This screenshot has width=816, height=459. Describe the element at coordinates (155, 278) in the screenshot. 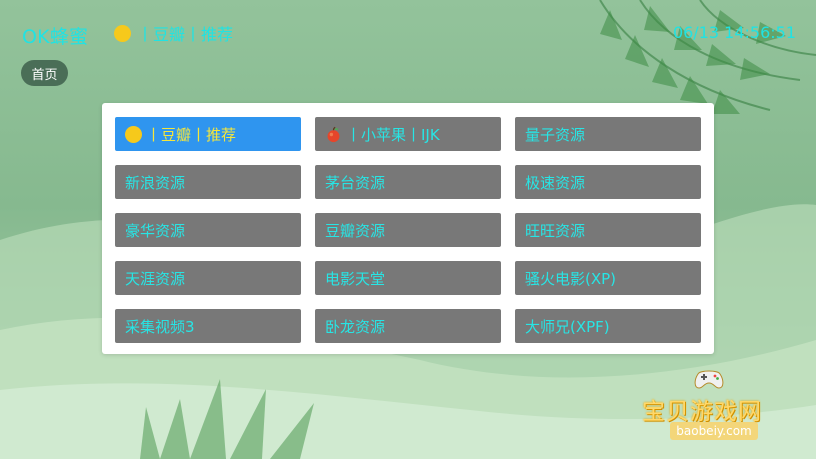

I see `source-item-label: 天涯资源` at that location.